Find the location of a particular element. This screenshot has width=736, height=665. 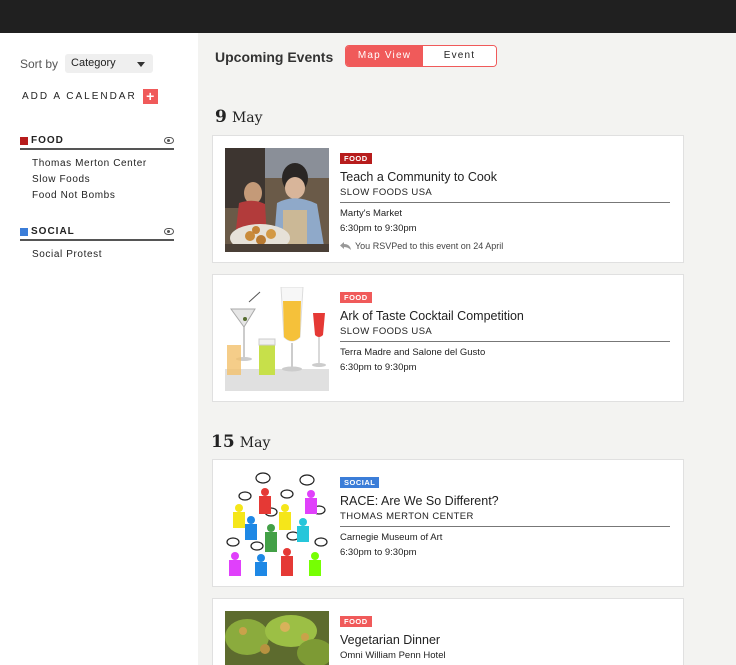

date-heading: 15 May is located at coordinates (240, 442).